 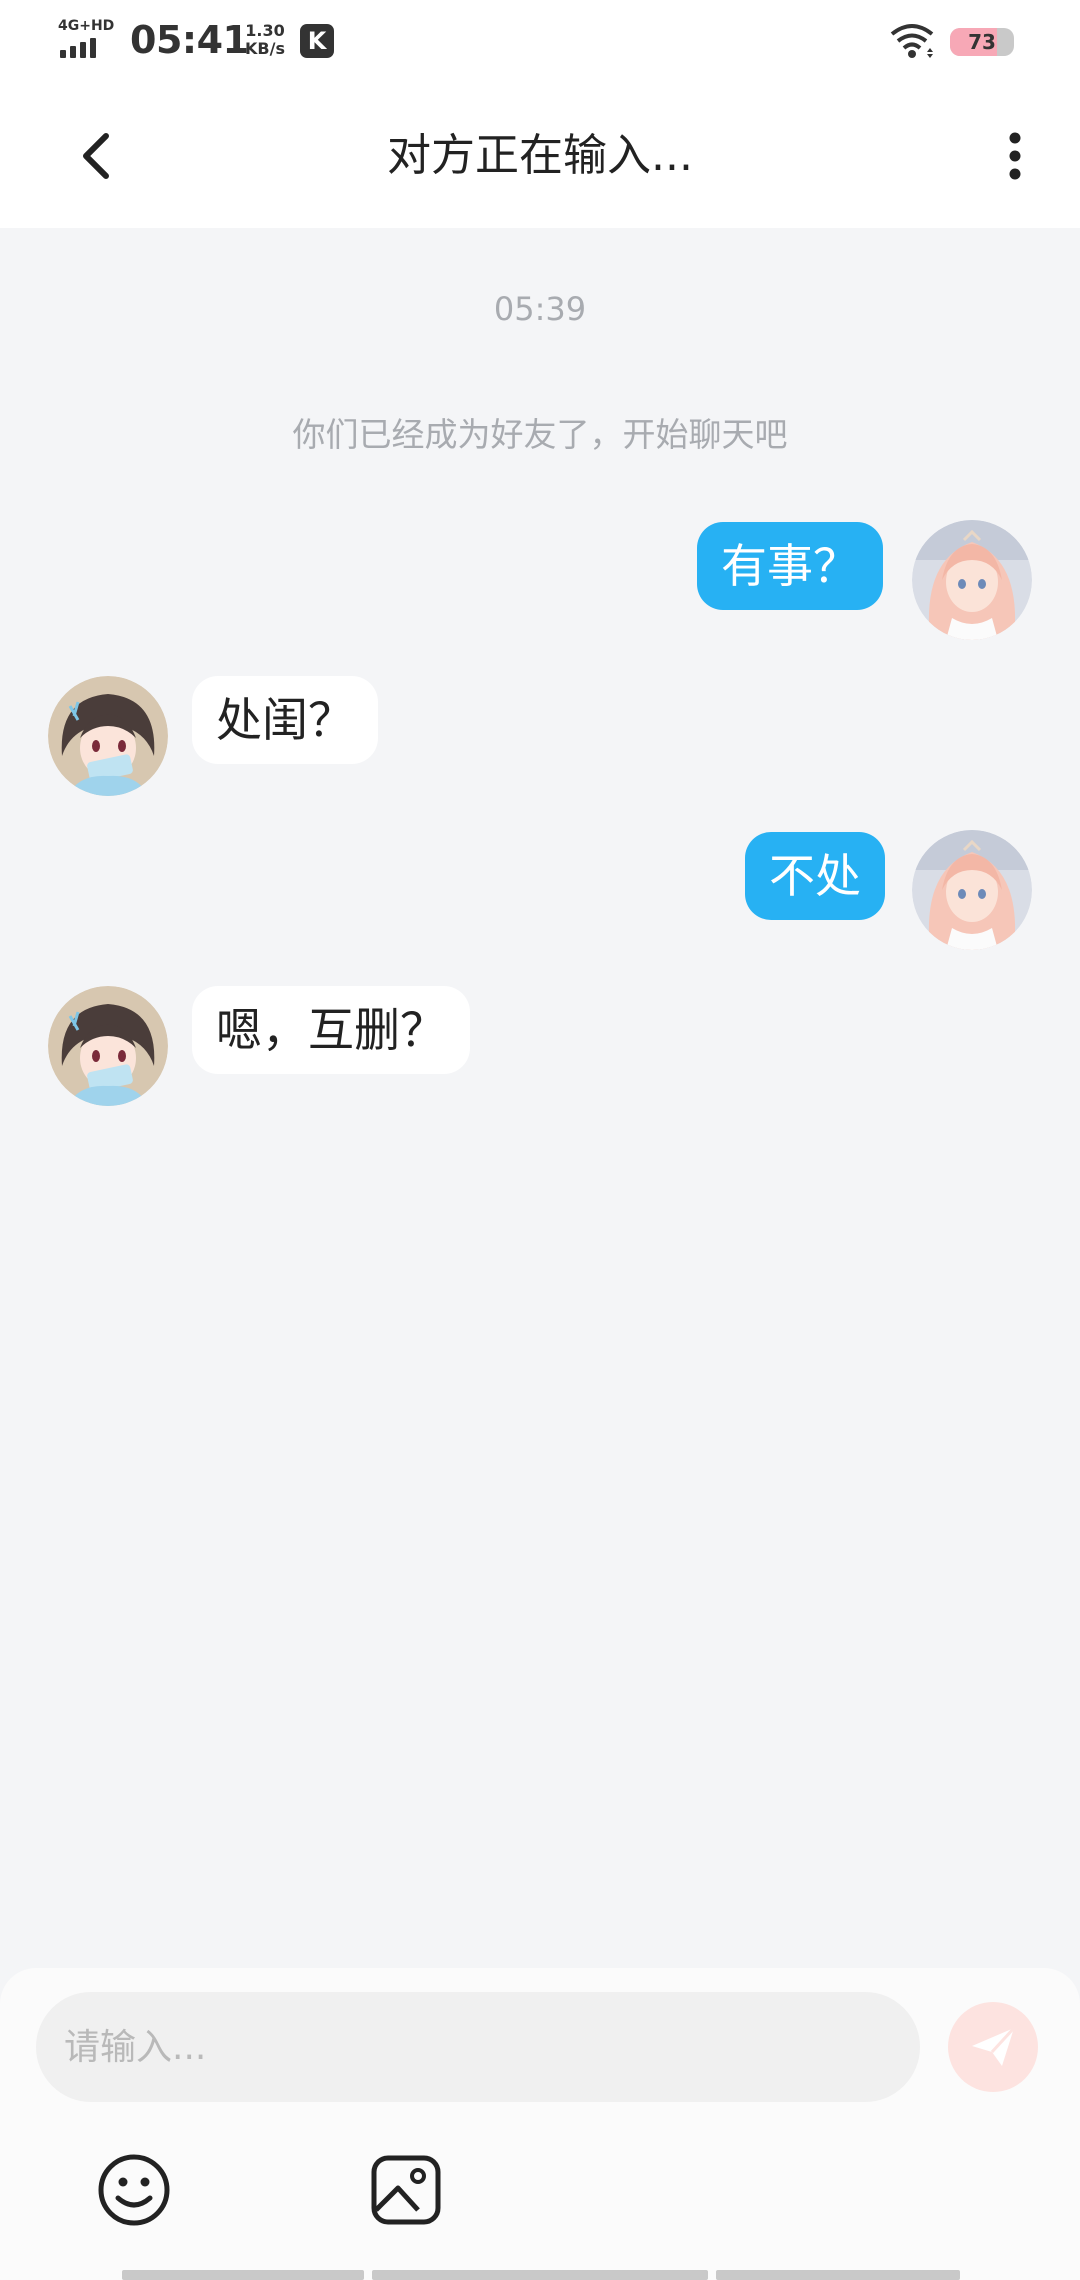 I want to click on smiley-icon, so click(x=134, y=2190).